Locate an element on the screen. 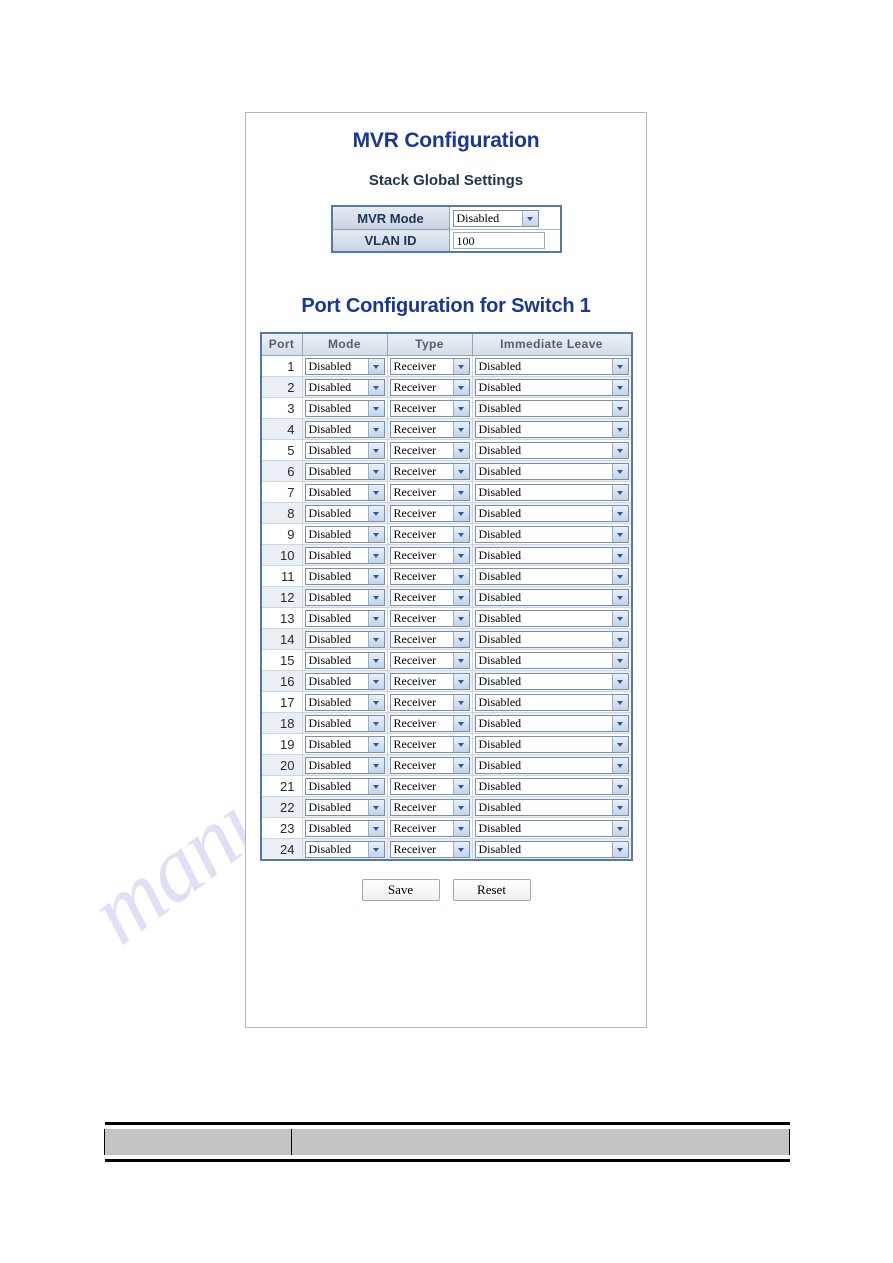  table-row: 9 Disabled Receiver Disabled is located at coordinates (446, 534).